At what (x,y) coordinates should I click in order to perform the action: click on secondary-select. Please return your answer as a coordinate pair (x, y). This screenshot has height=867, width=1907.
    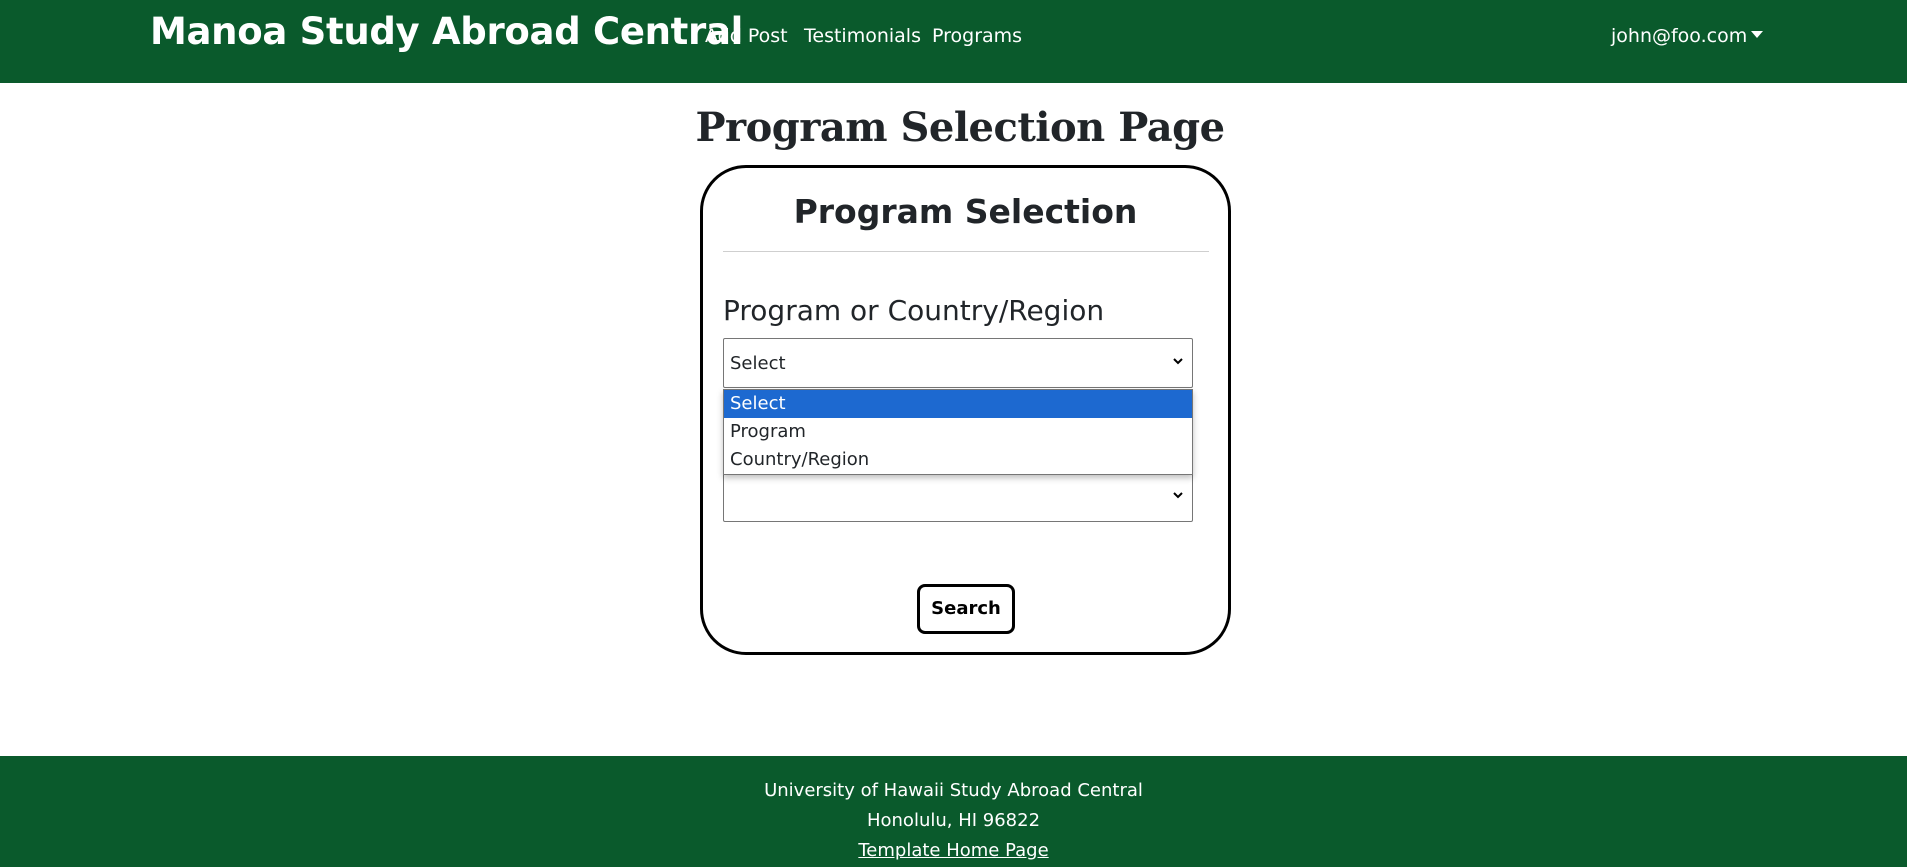
    Looking at the image, I should click on (958, 497).